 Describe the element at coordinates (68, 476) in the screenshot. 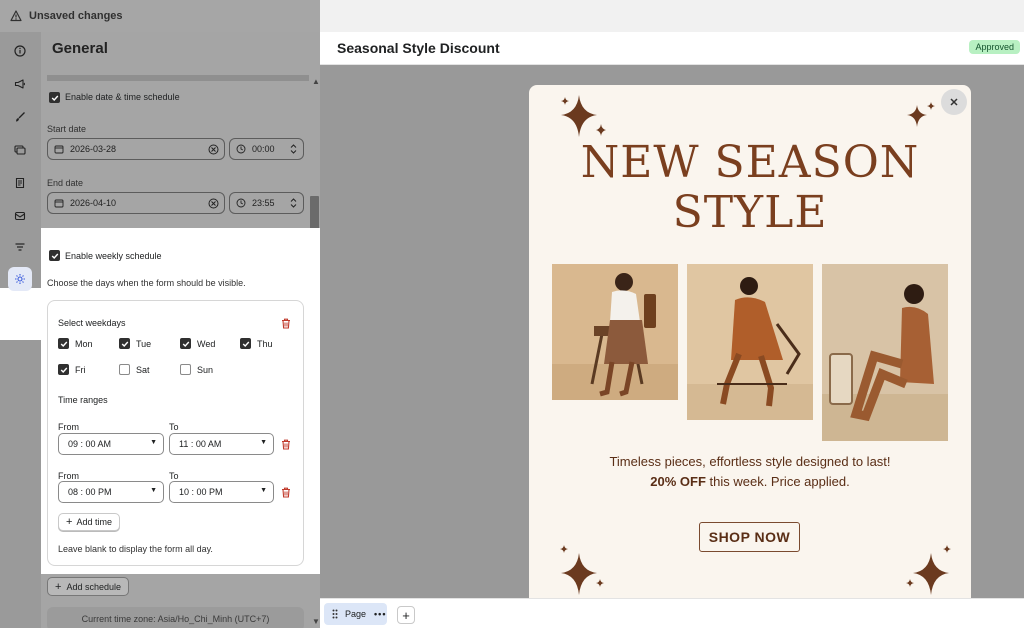

I see `range-2-from-label: From` at that location.